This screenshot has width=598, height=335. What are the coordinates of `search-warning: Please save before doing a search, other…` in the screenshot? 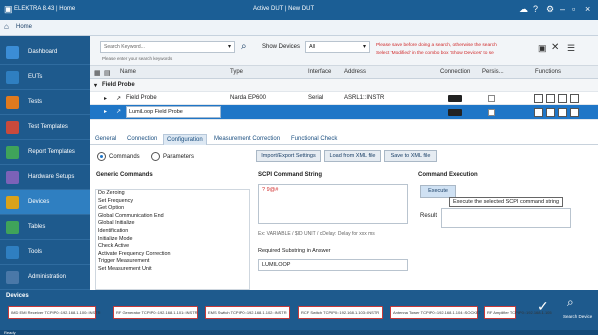 It's located at (436, 45).